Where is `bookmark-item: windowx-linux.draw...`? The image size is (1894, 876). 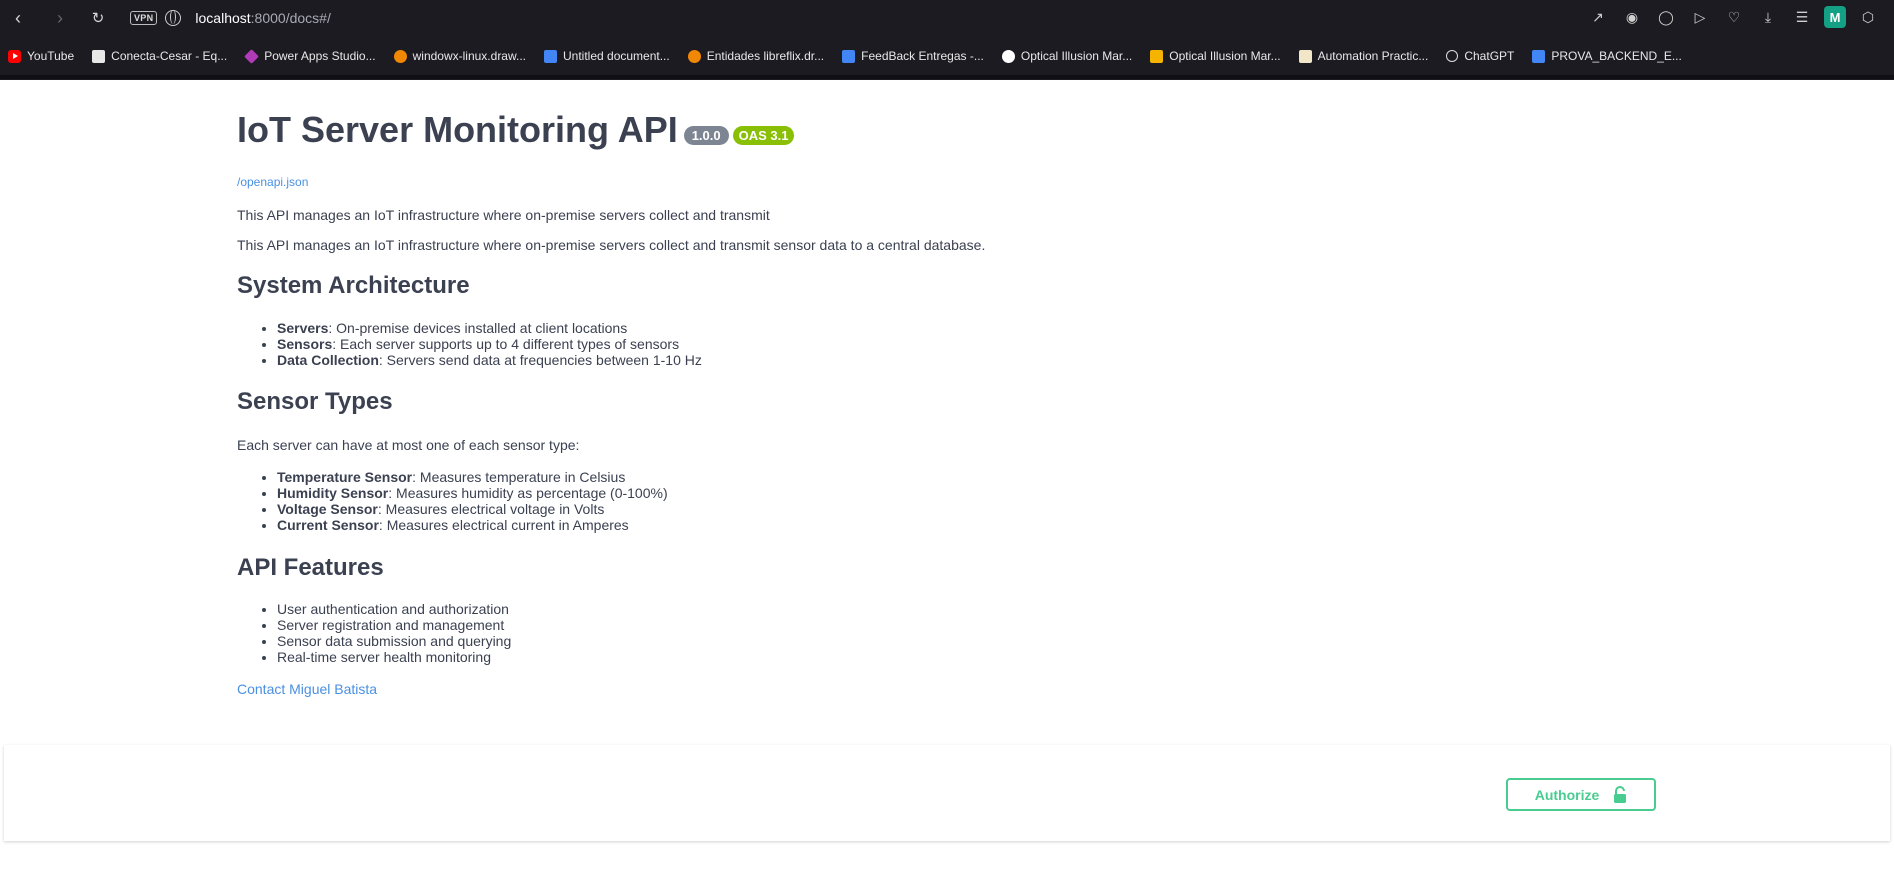 bookmark-item: windowx-linux.draw... is located at coordinates (459, 56).